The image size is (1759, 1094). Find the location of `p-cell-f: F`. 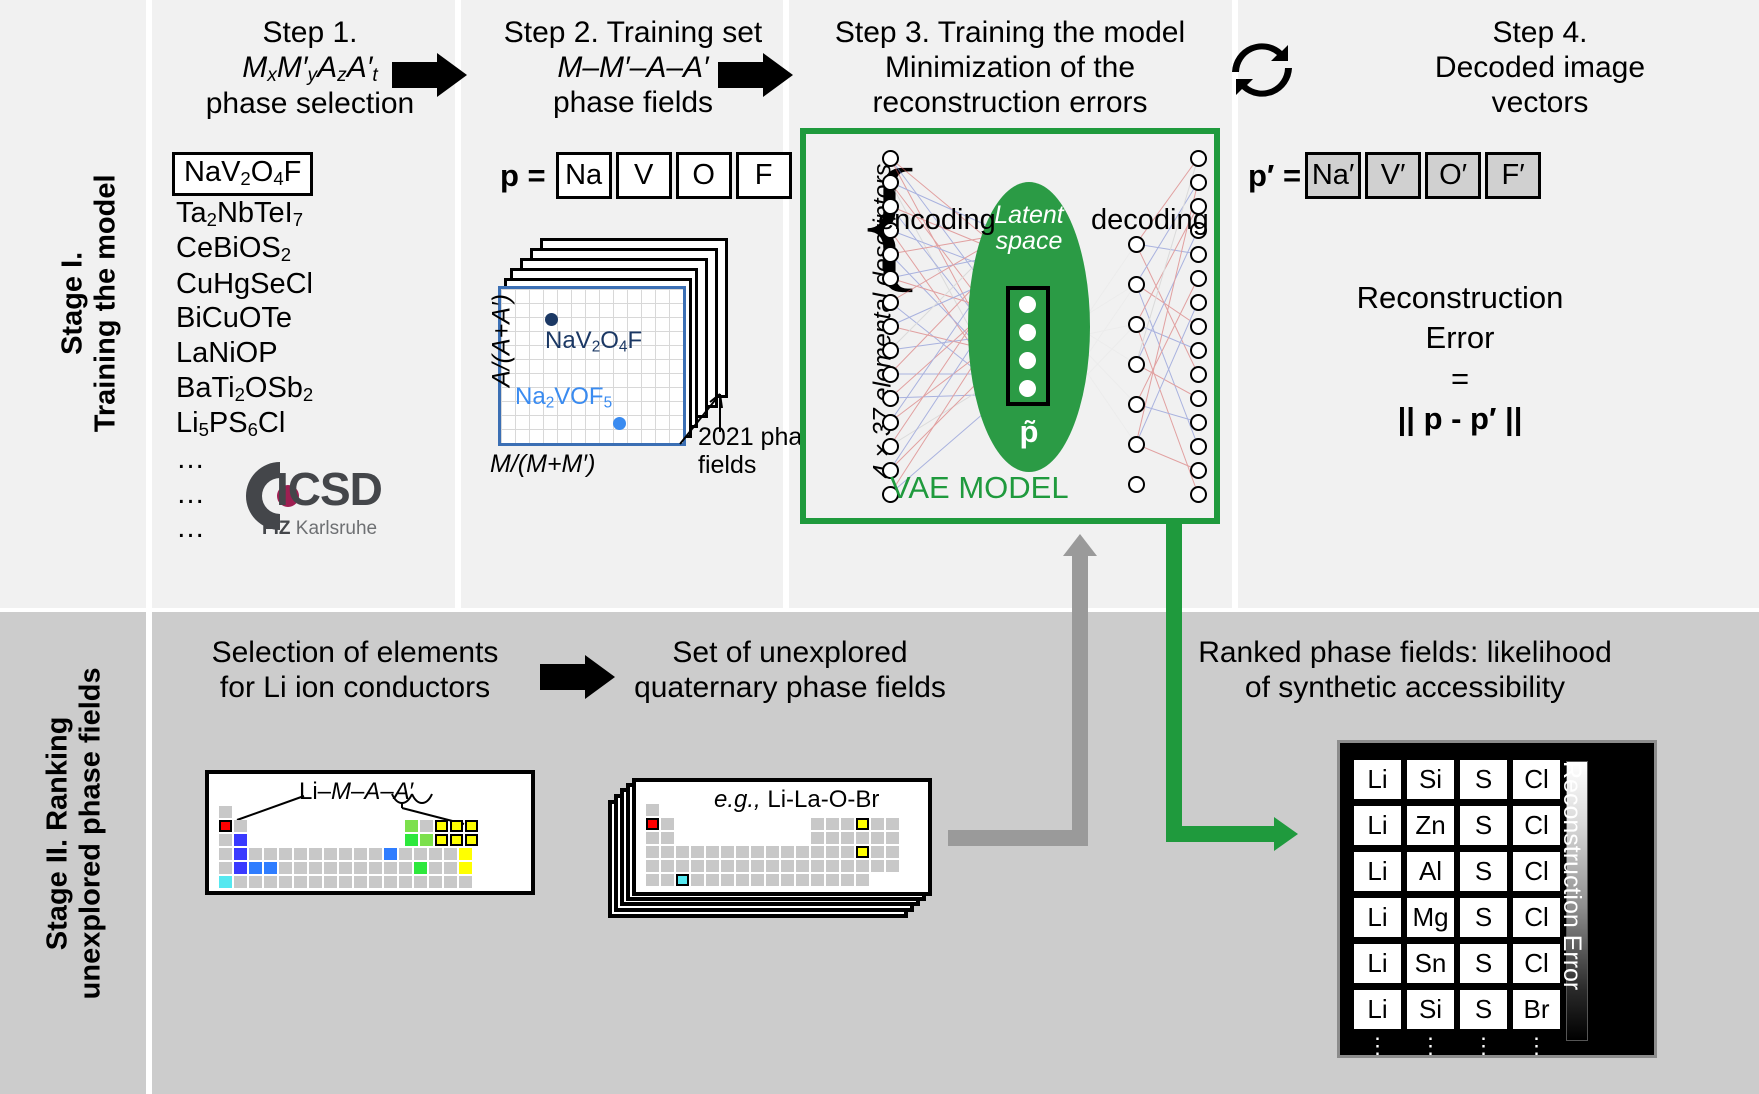

p-cell-f: F is located at coordinates (763, 175).